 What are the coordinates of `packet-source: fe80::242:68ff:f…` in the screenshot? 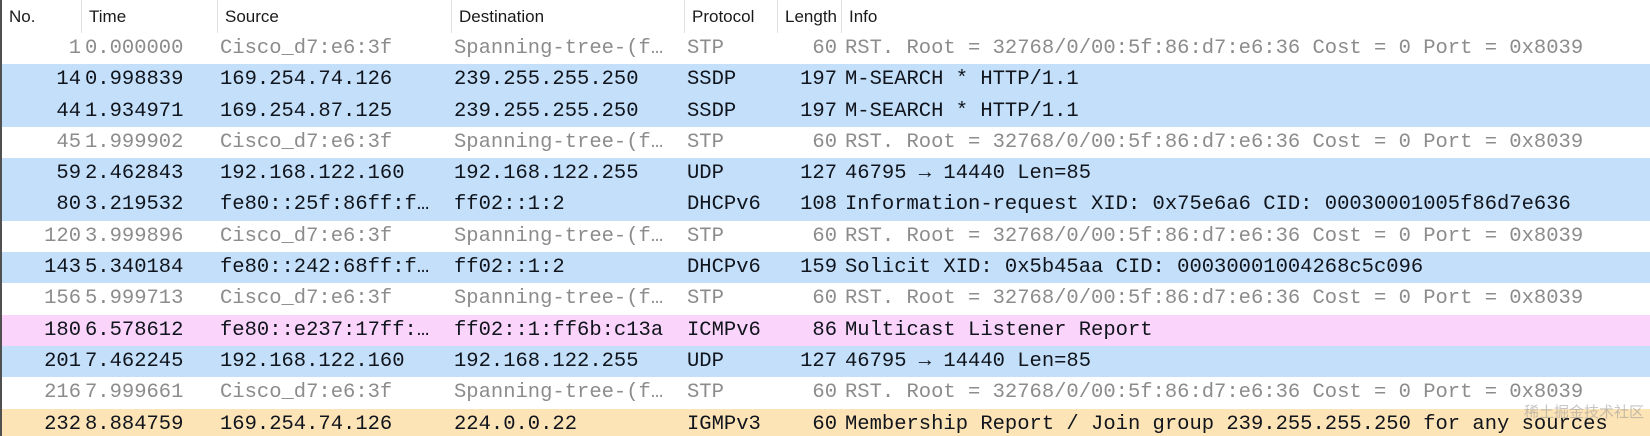 It's located at (325, 268).